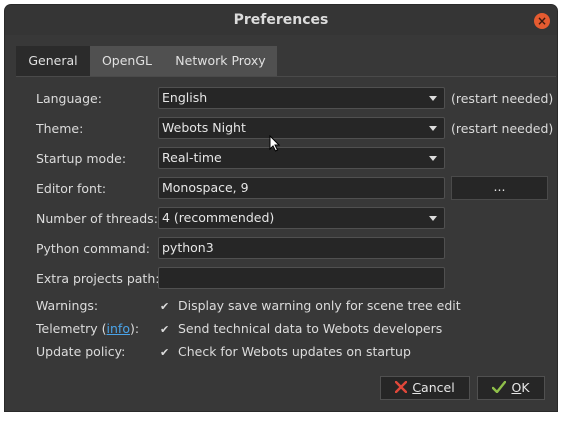  I want to click on language-value: English, so click(185, 97).